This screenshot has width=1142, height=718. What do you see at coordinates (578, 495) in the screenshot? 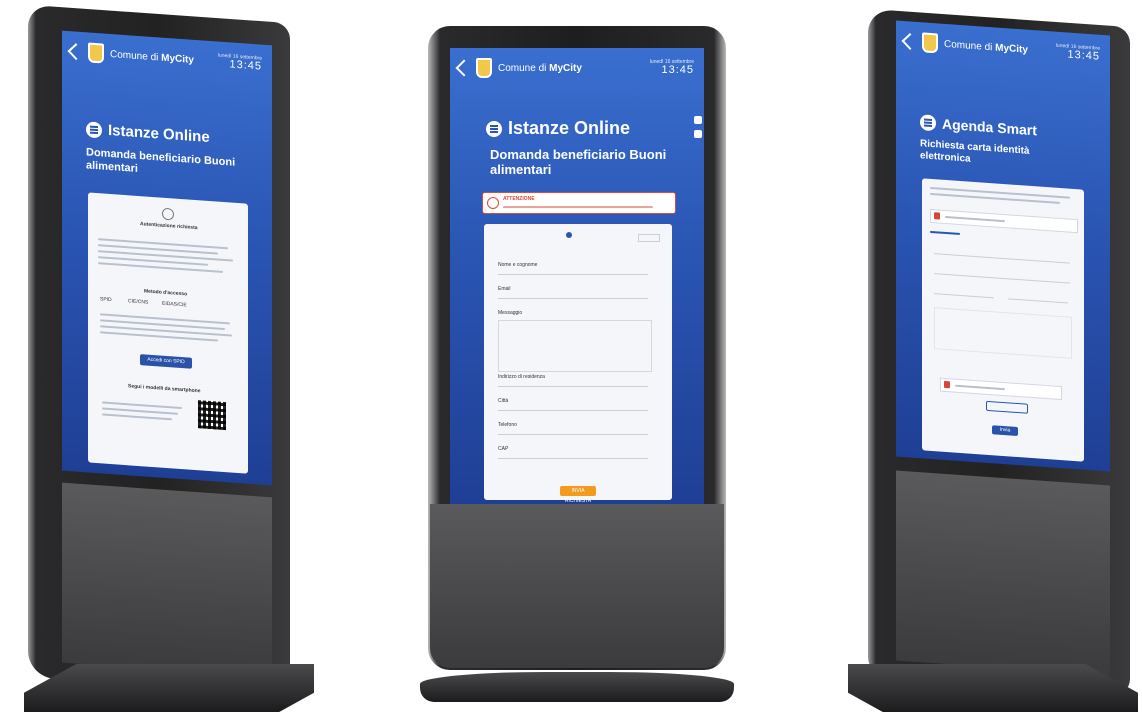
I see `submit-button: INVIA RICHIESTA` at bounding box center [578, 495].